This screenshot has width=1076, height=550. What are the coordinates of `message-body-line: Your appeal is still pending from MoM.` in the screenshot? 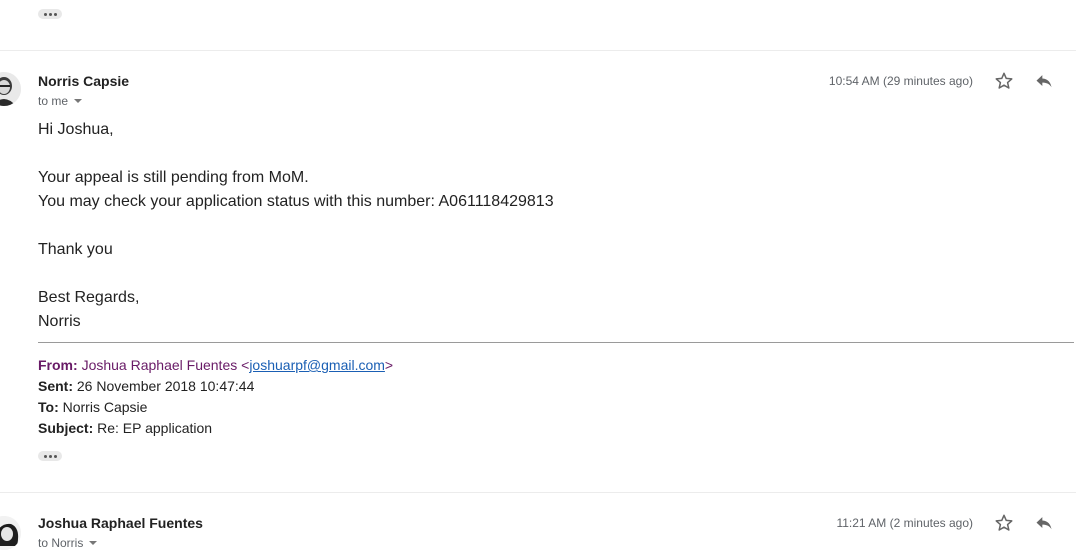 It's located at (173, 177).